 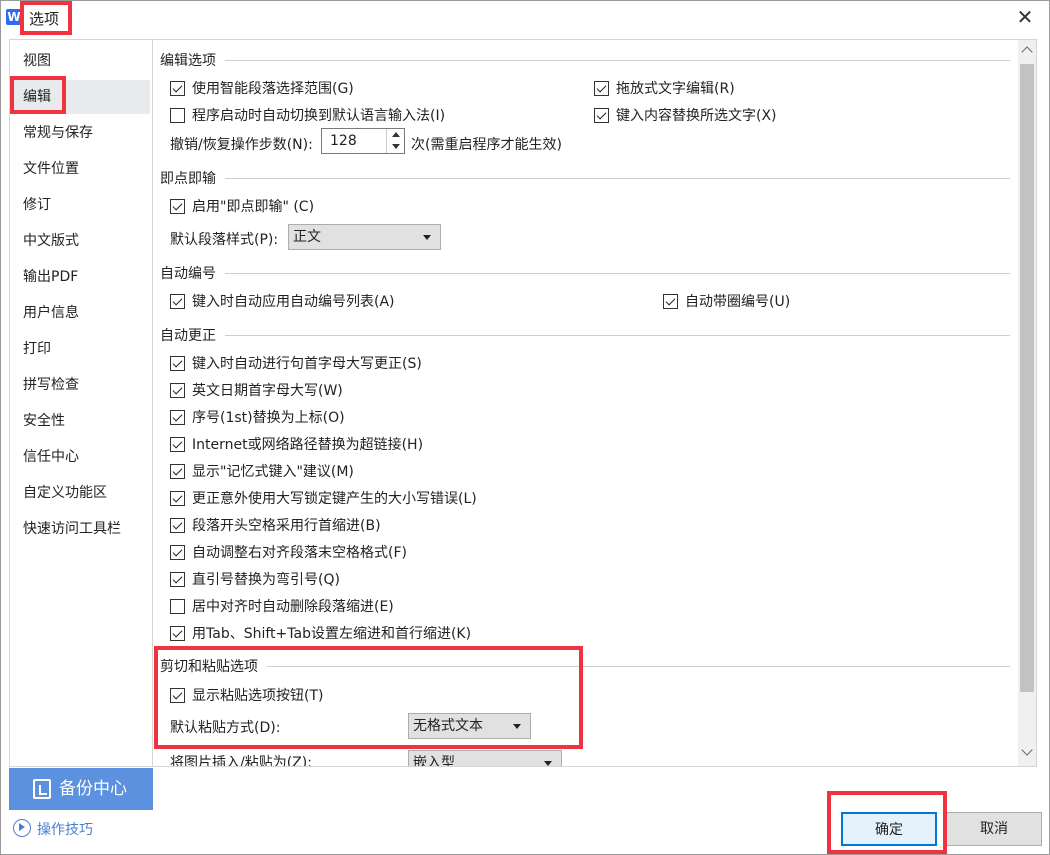 What do you see at coordinates (188, 274) in the screenshot?
I see `section-title-auto-number: 自动编号` at bounding box center [188, 274].